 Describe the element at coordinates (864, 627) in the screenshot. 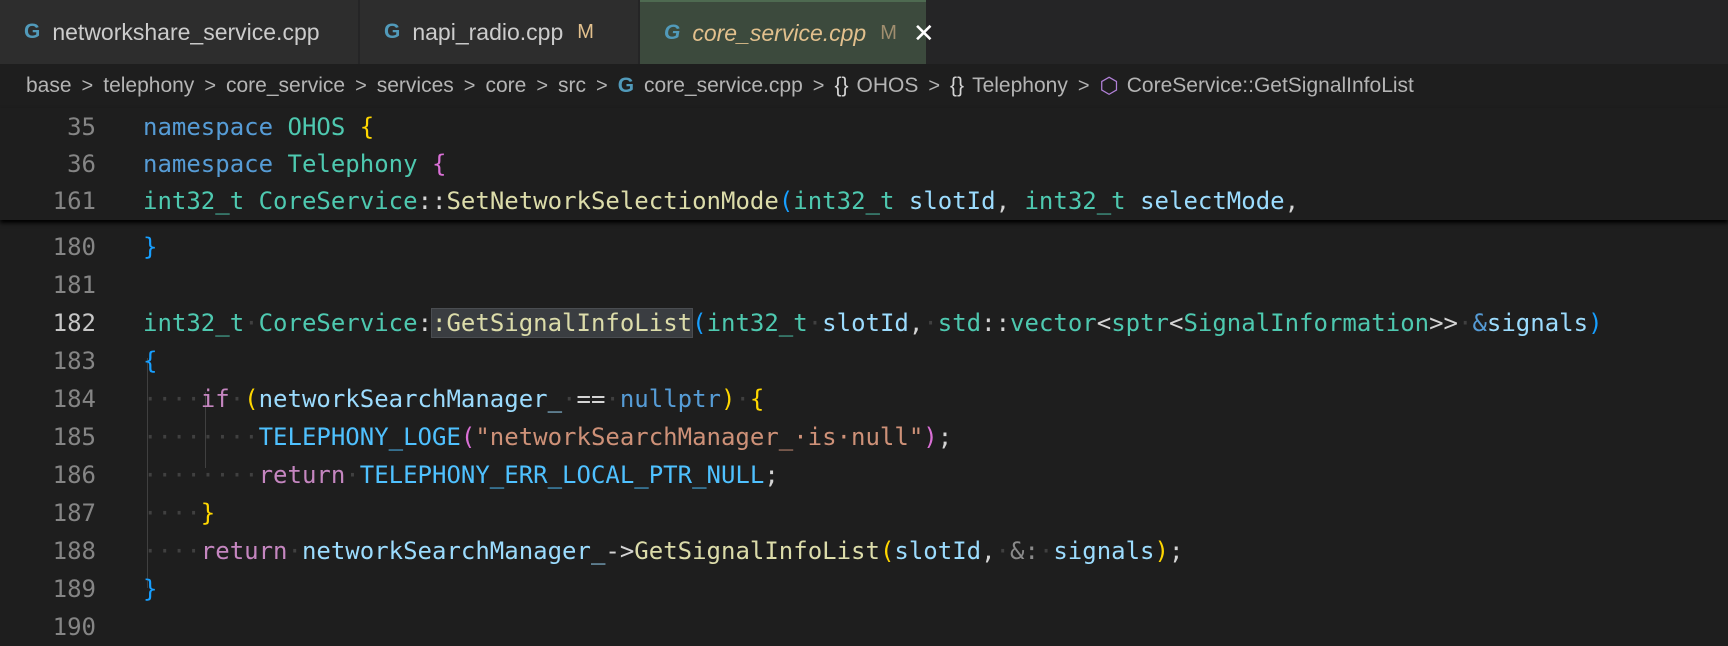

I see `code-line: 190` at that location.